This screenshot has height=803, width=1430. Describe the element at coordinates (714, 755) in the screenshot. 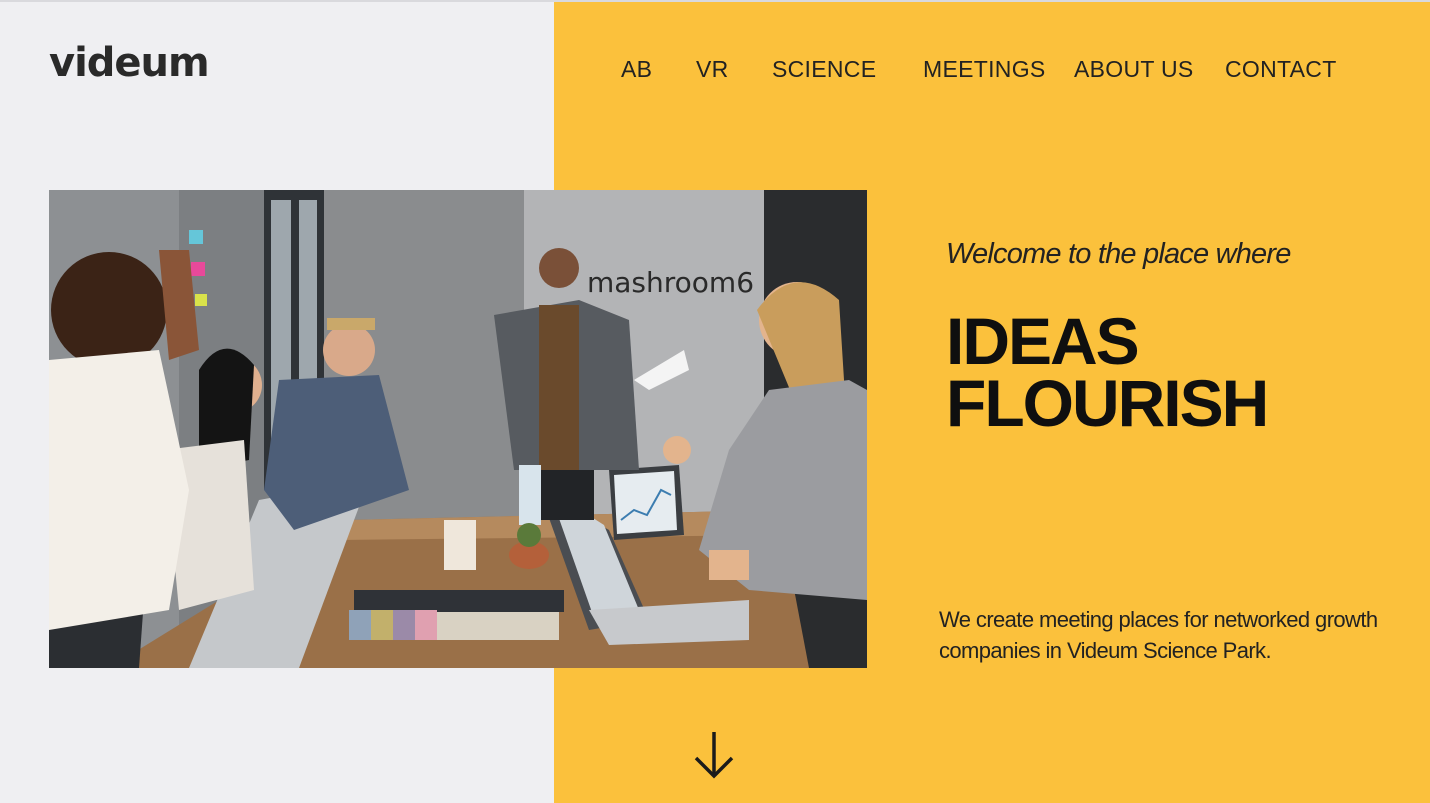

I see `arrow-down-icon` at that location.